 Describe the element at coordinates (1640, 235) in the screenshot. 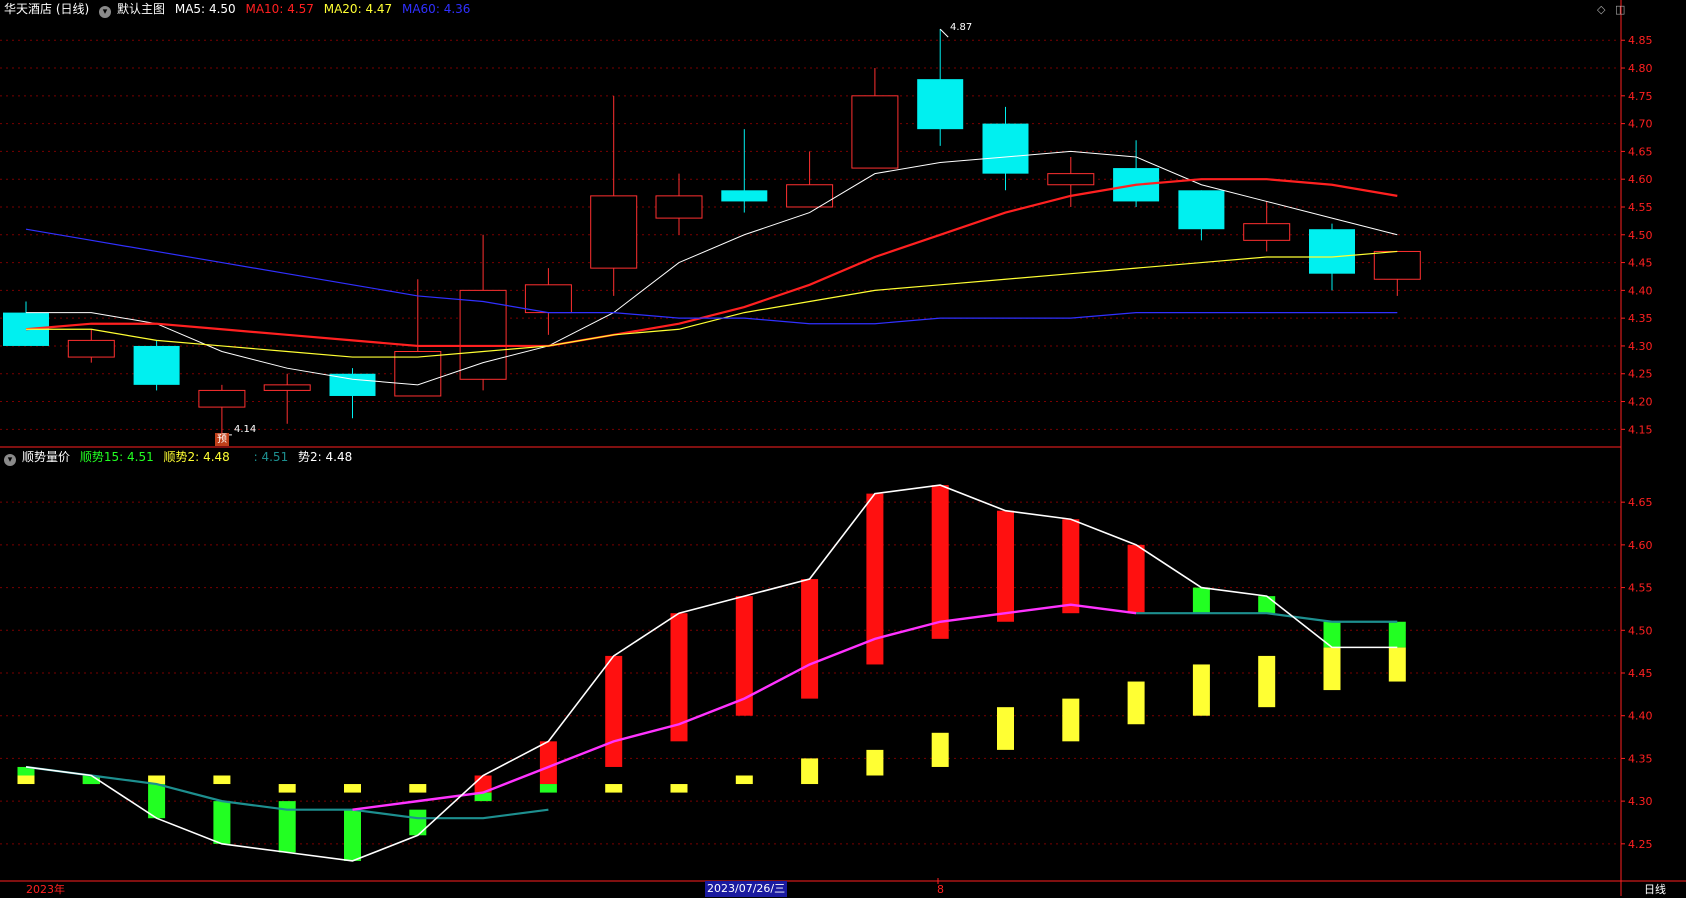

I see `main-y-tick-label: 4.50` at that location.